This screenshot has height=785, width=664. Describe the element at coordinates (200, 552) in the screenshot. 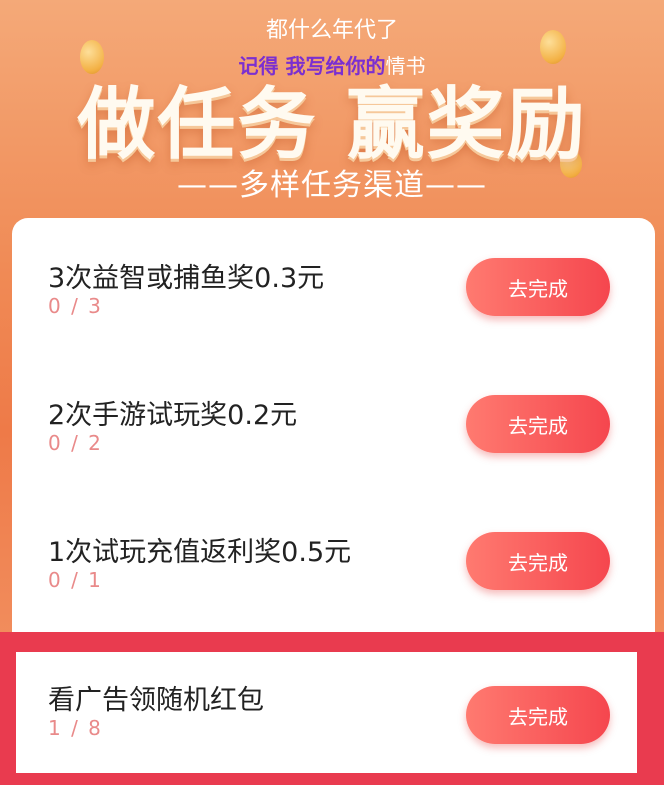

I see `task-title: 1次试玩充值返利奖0.5元` at that location.